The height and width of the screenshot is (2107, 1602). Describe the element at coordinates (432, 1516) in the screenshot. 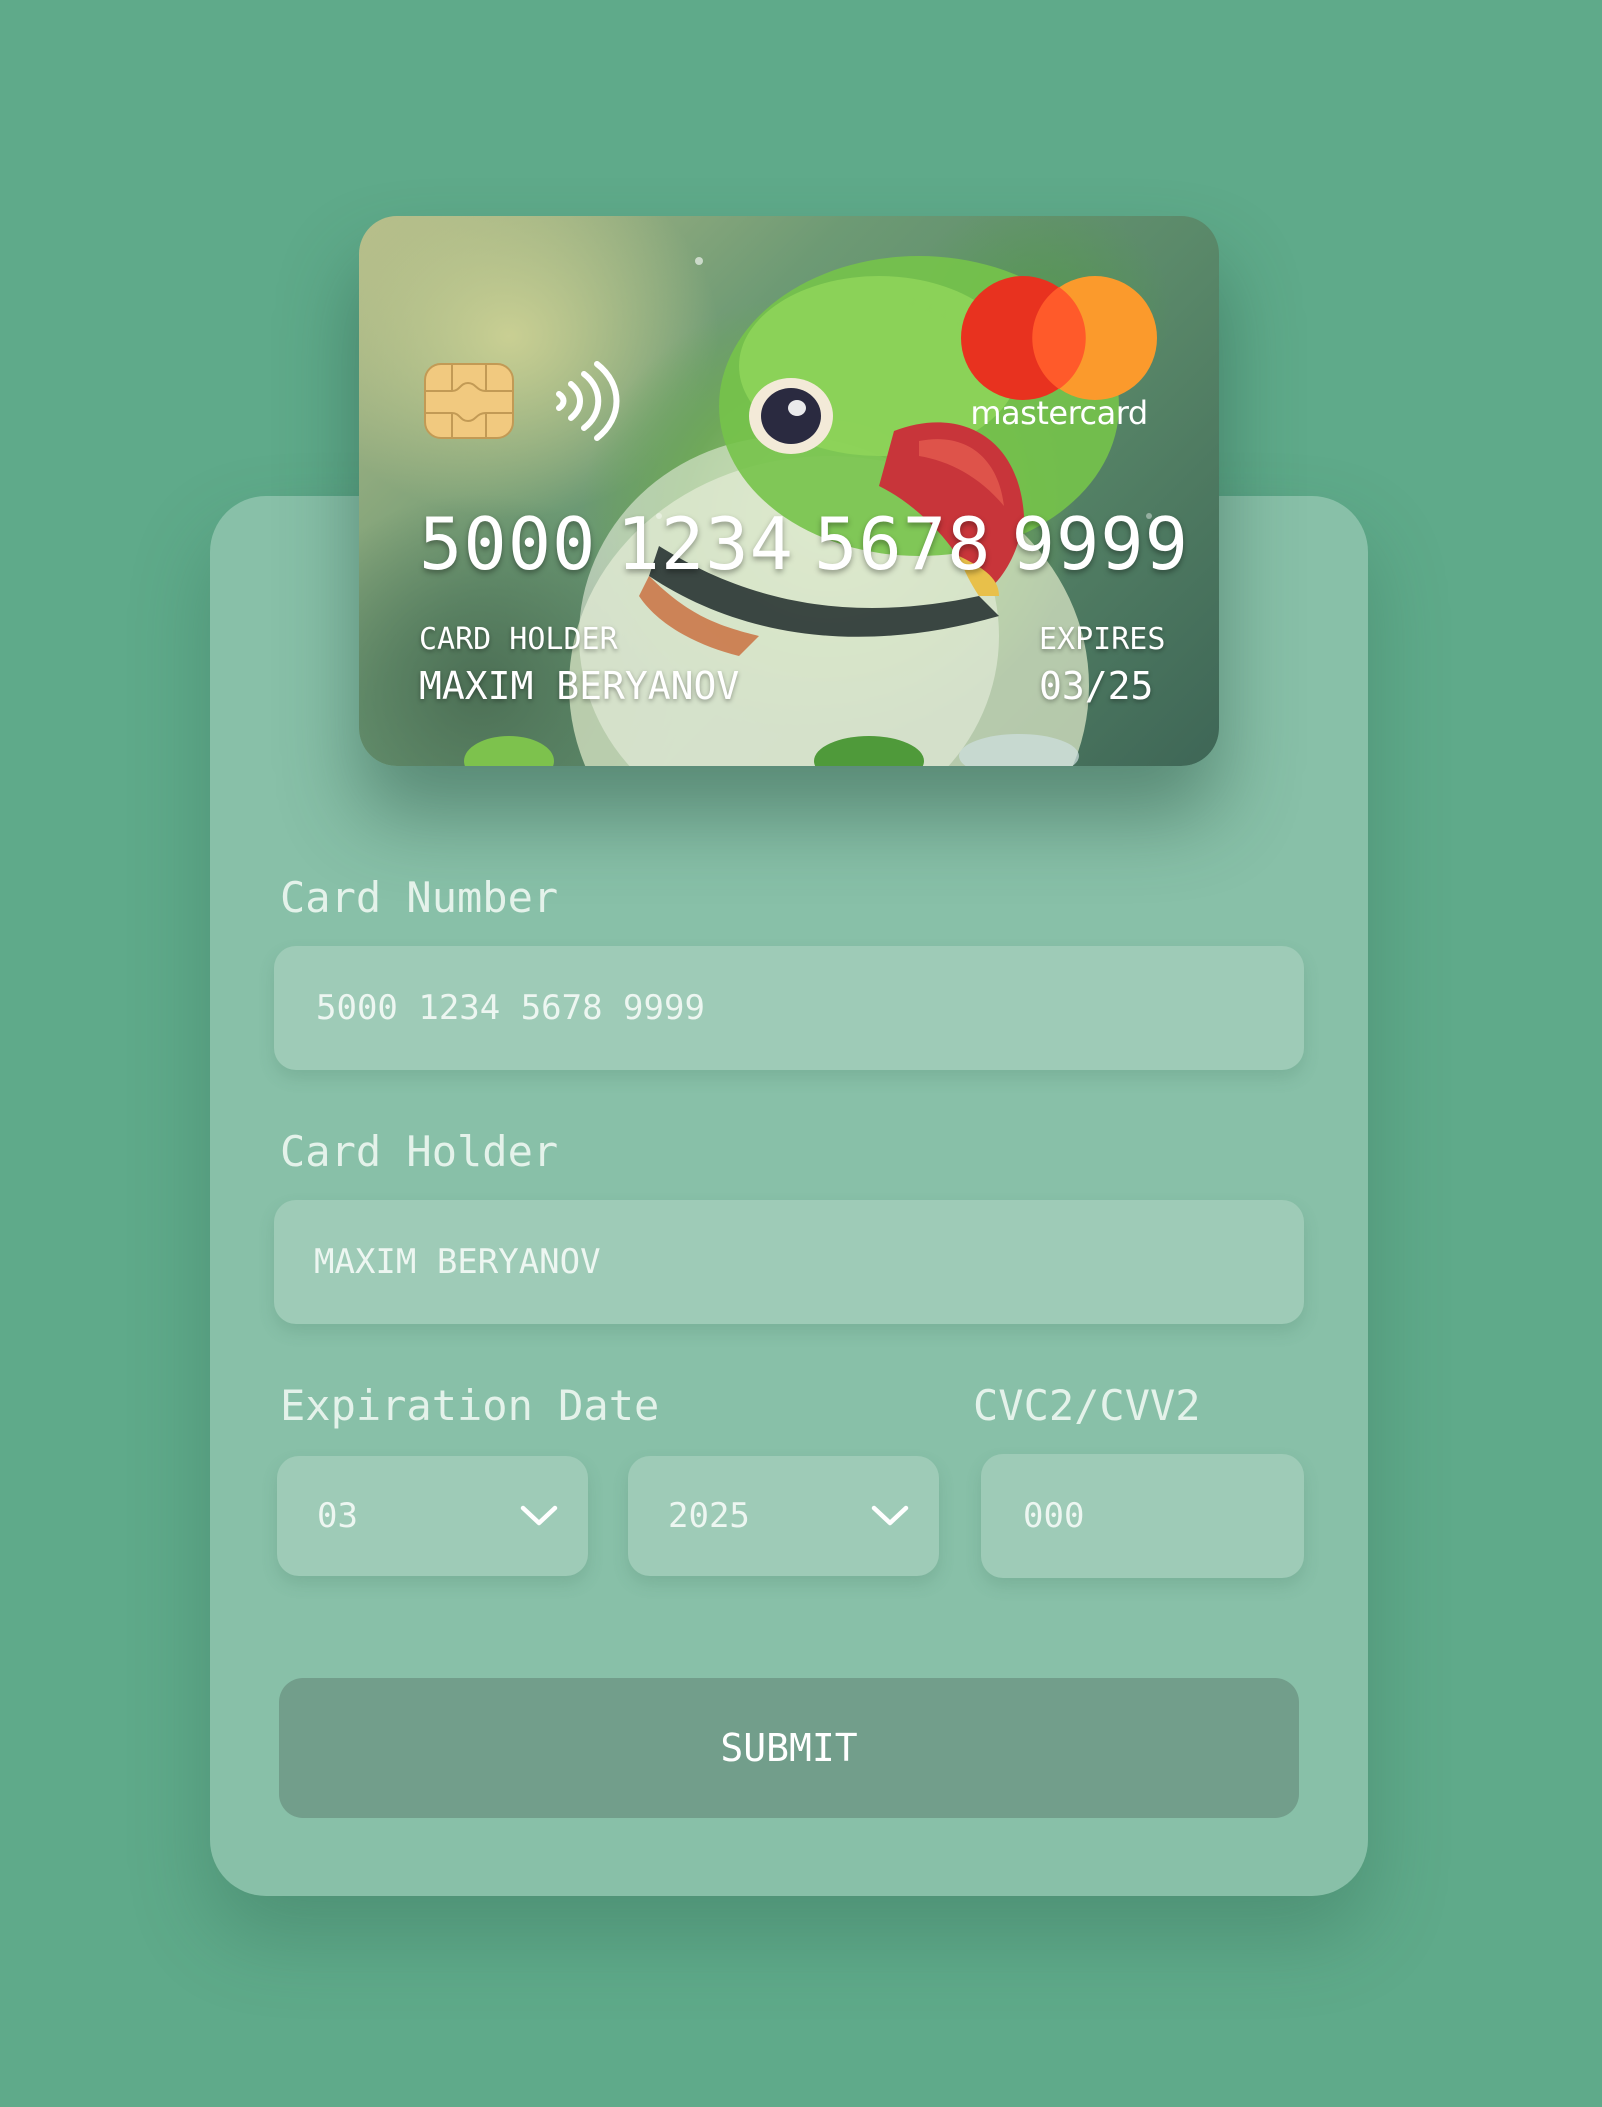

I see `expiration-month-select: 03` at that location.